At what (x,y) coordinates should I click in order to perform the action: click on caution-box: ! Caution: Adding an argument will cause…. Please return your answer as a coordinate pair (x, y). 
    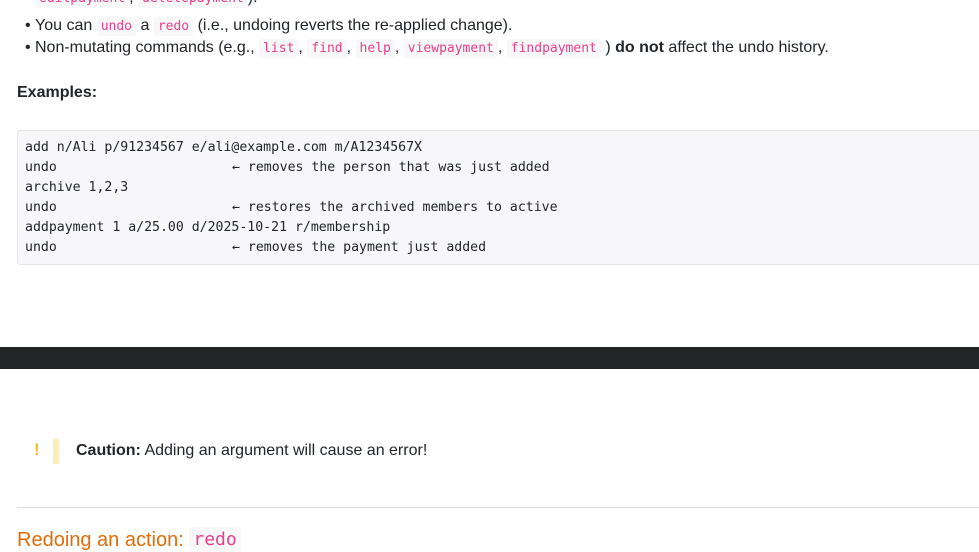
    Looking at the image, I should click on (497, 452).